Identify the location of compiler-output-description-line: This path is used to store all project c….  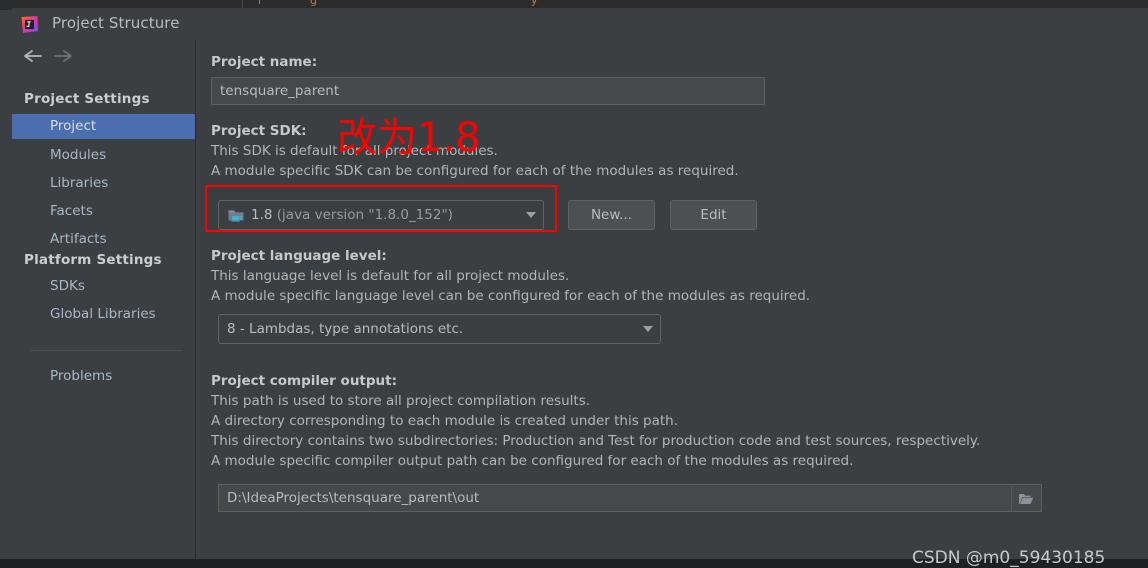
(401, 401).